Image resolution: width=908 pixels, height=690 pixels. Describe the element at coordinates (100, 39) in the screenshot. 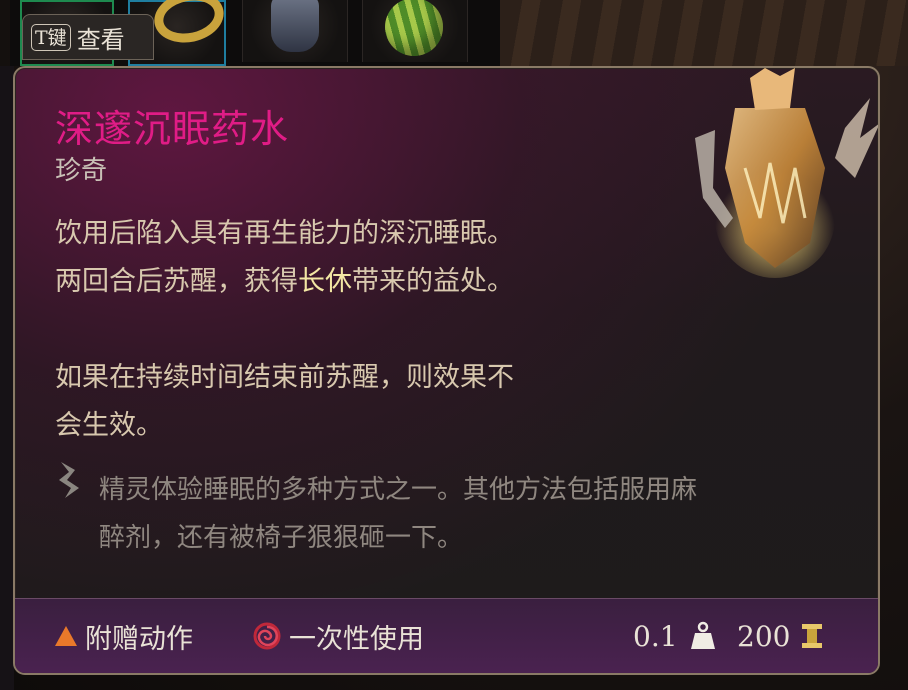

I see `inspect-label: 查看` at that location.